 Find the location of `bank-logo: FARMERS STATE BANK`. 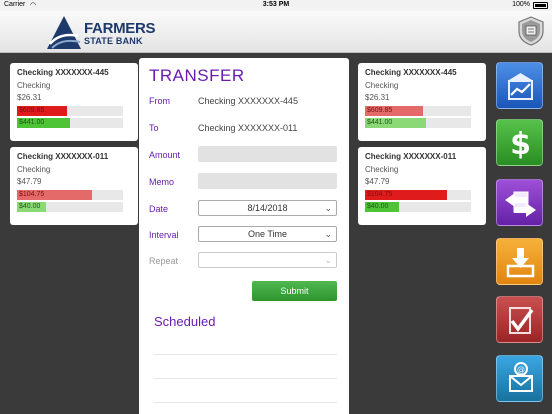

bank-logo: FARMERS STATE BANK is located at coordinates (101, 32).